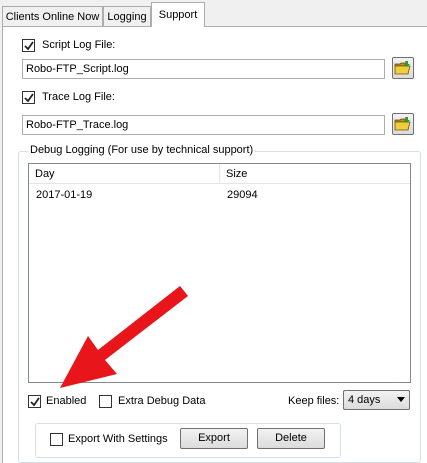 The width and height of the screenshot is (427, 463). What do you see at coordinates (291, 438) in the screenshot?
I see `delete-button: Delete` at bounding box center [291, 438].